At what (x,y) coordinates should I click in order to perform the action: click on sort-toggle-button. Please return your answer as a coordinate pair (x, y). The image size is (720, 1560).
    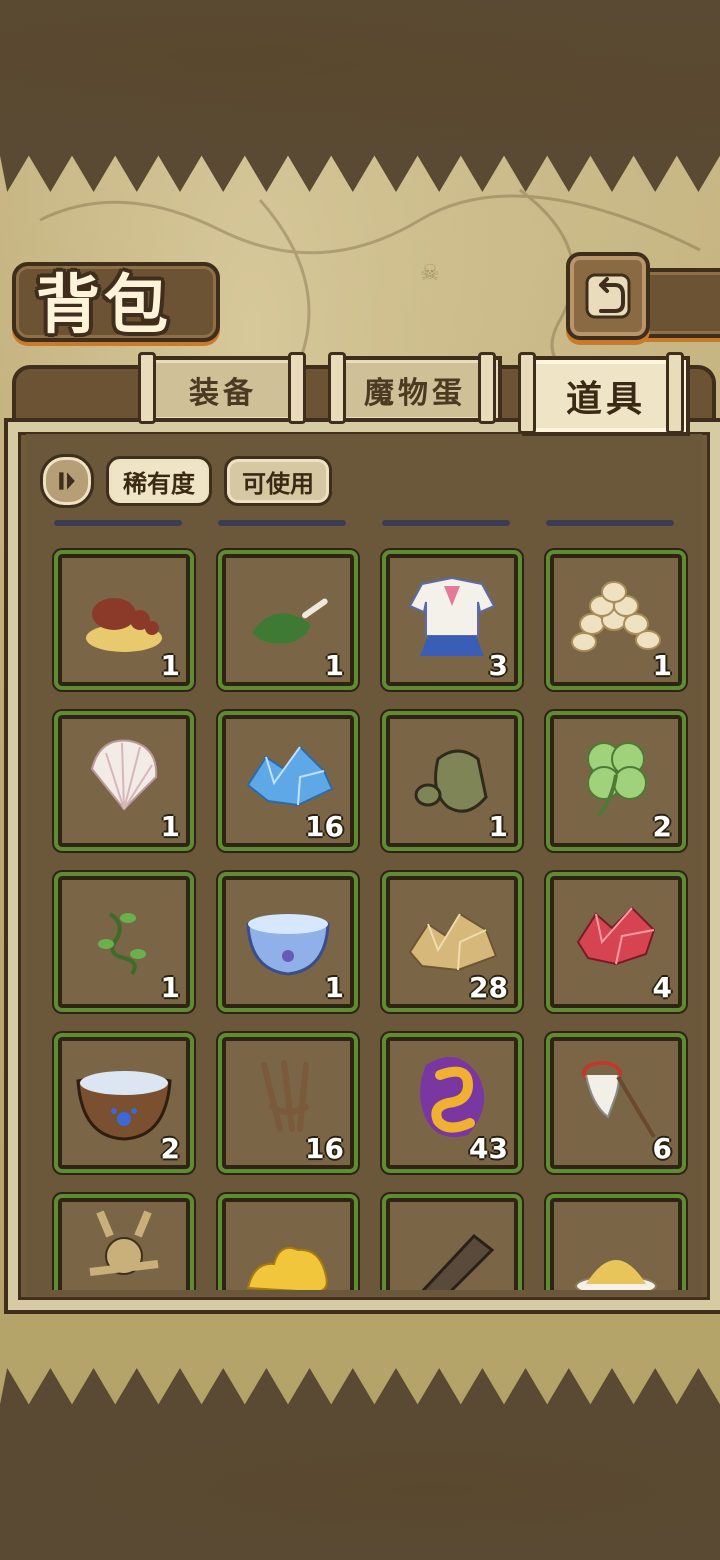
    Looking at the image, I should click on (67, 481).